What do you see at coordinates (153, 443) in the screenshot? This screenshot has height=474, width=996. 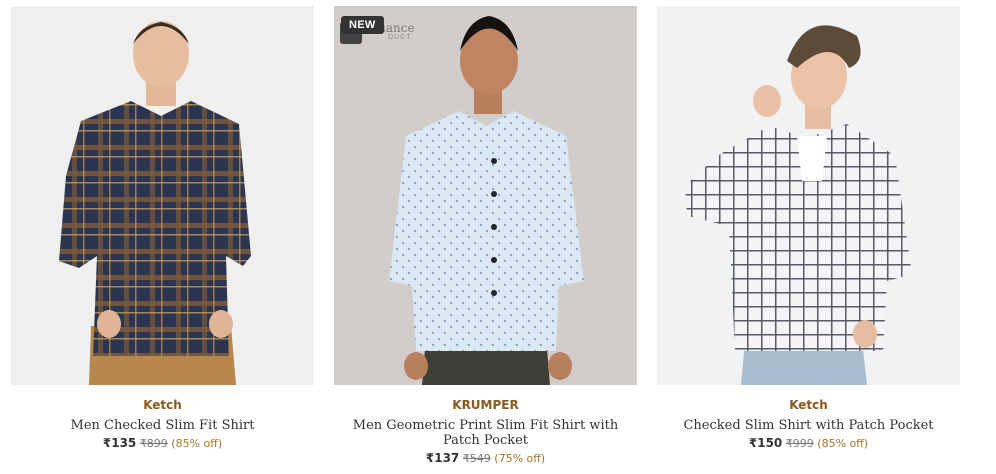 I see `original-price: ₹899` at bounding box center [153, 443].